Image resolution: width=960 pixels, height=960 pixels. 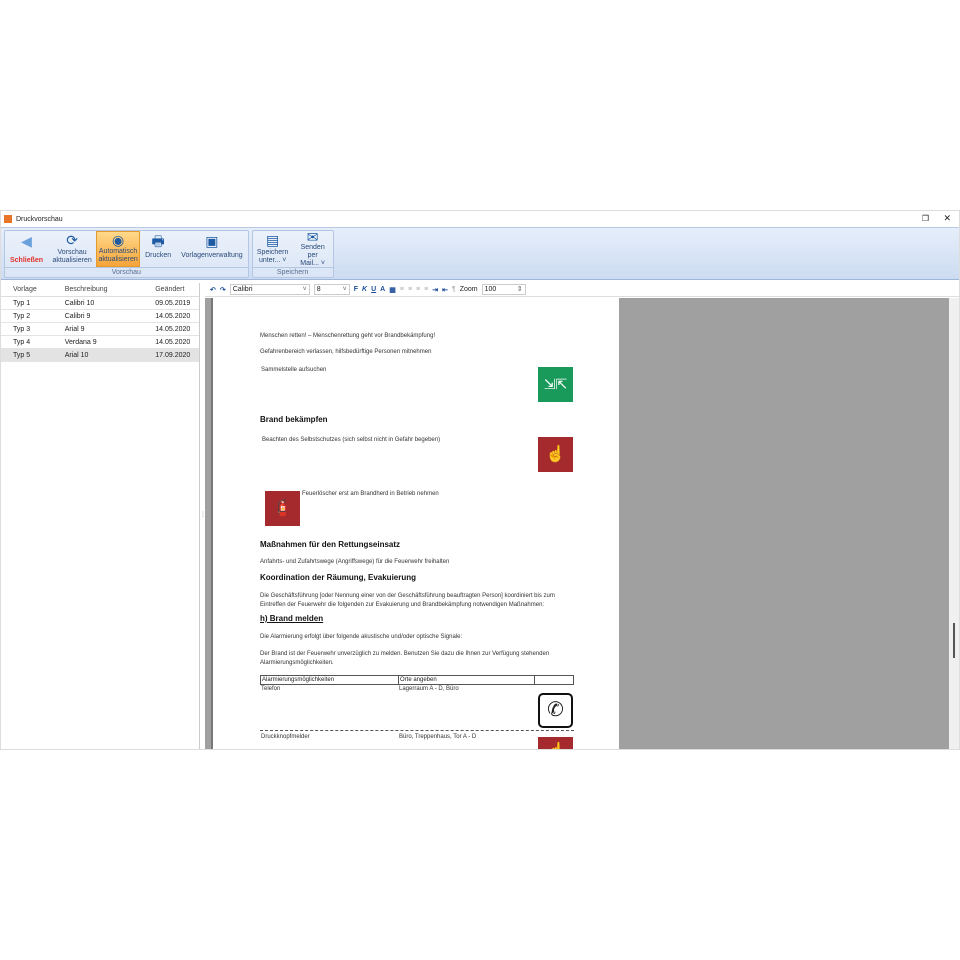 I want to click on close-button: ◀ Schließen, so click(x=26, y=249).